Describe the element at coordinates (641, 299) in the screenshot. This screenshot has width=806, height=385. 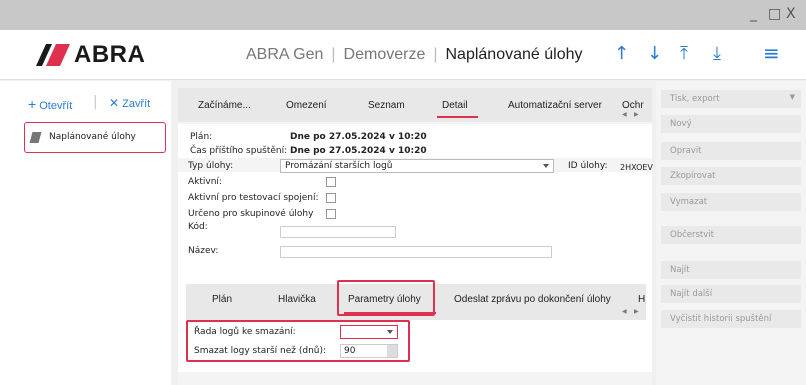
I see `subtab-h: H` at that location.